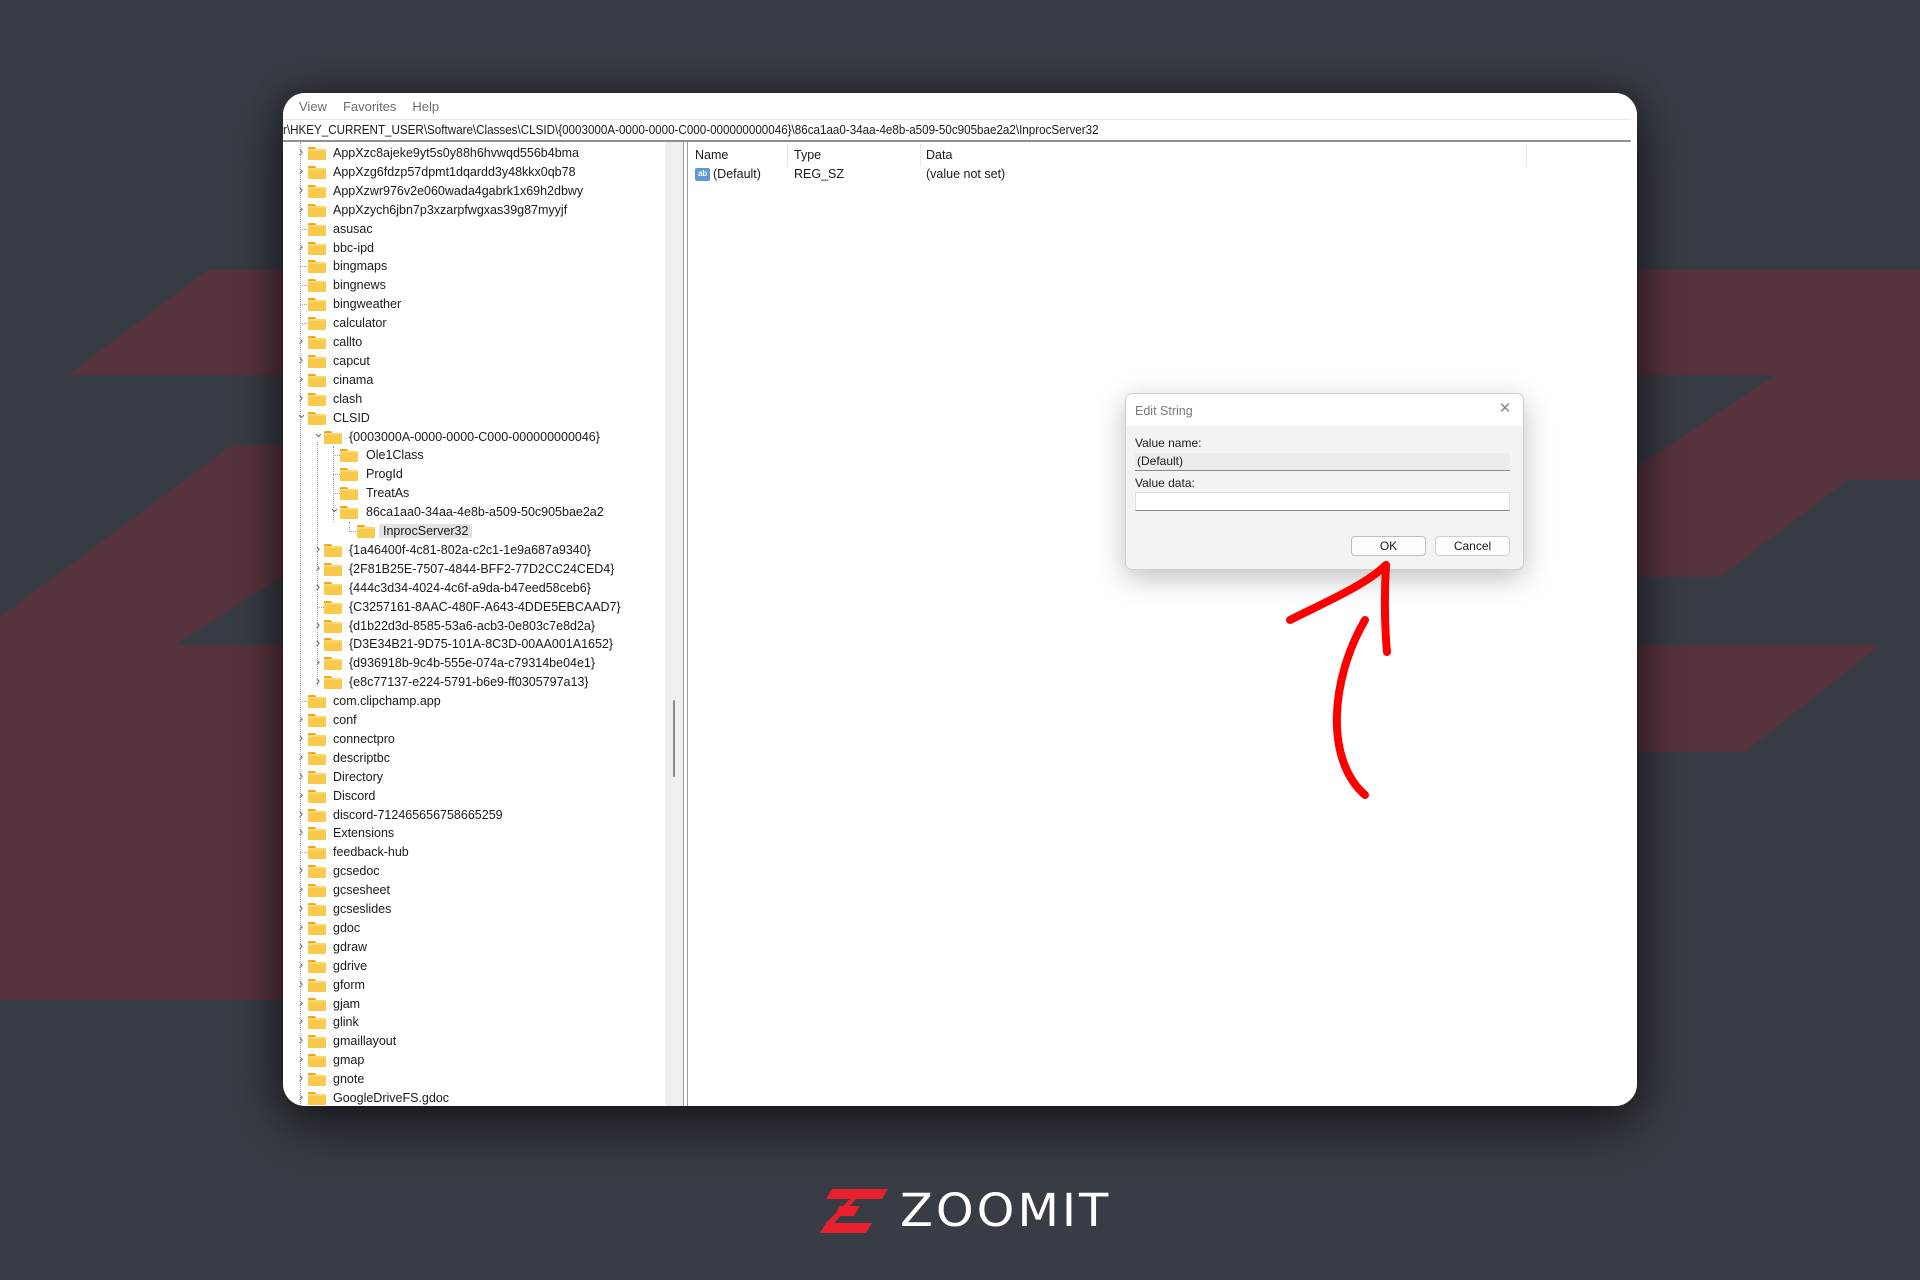 This screenshot has width=1920, height=1280. Describe the element at coordinates (474, 607) in the screenshot. I see `tree-item: {C3257161-8AAC-480F-A643-4DDE5EBCAAD7}` at that location.